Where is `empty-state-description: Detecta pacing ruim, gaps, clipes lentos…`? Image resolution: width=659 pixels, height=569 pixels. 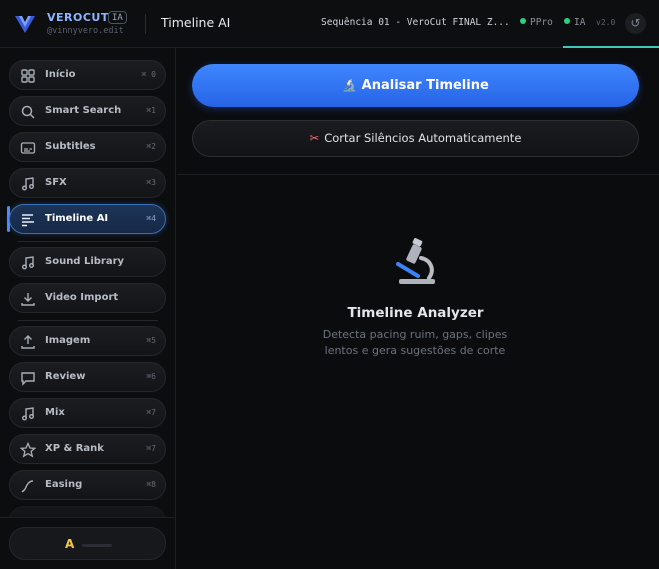
empty-state-description: Detecta pacing ruim, gaps, clipes lentos… is located at coordinates (415, 342).